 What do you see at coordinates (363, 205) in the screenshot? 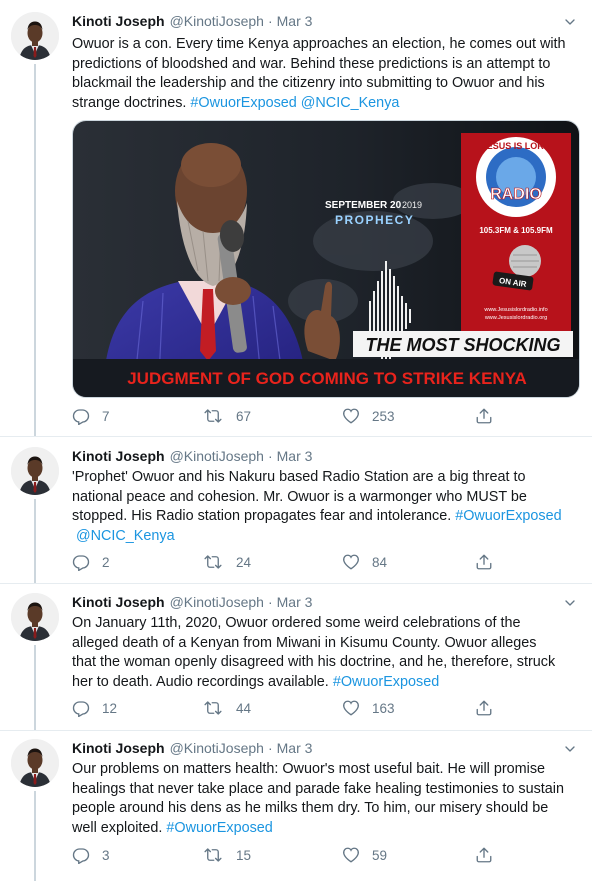
I see `date-label: SEPTEMBER 20` at bounding box center [363, 205].